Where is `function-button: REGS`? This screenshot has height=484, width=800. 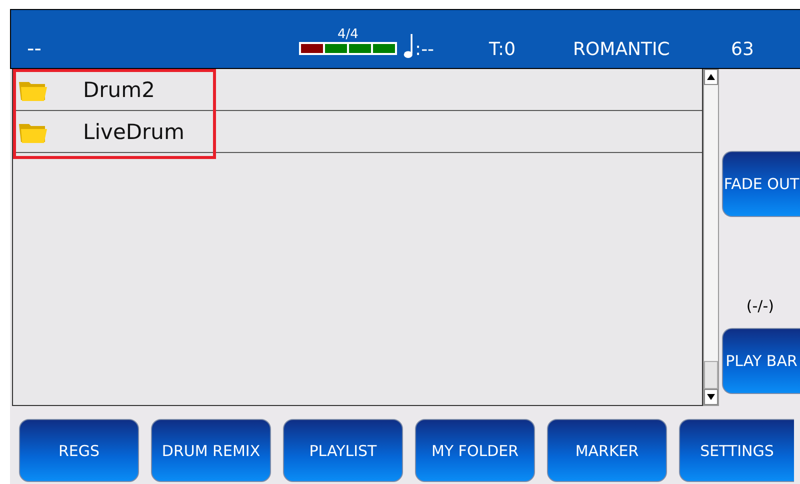
function-button: REGS is located at coordinates (79, 450).